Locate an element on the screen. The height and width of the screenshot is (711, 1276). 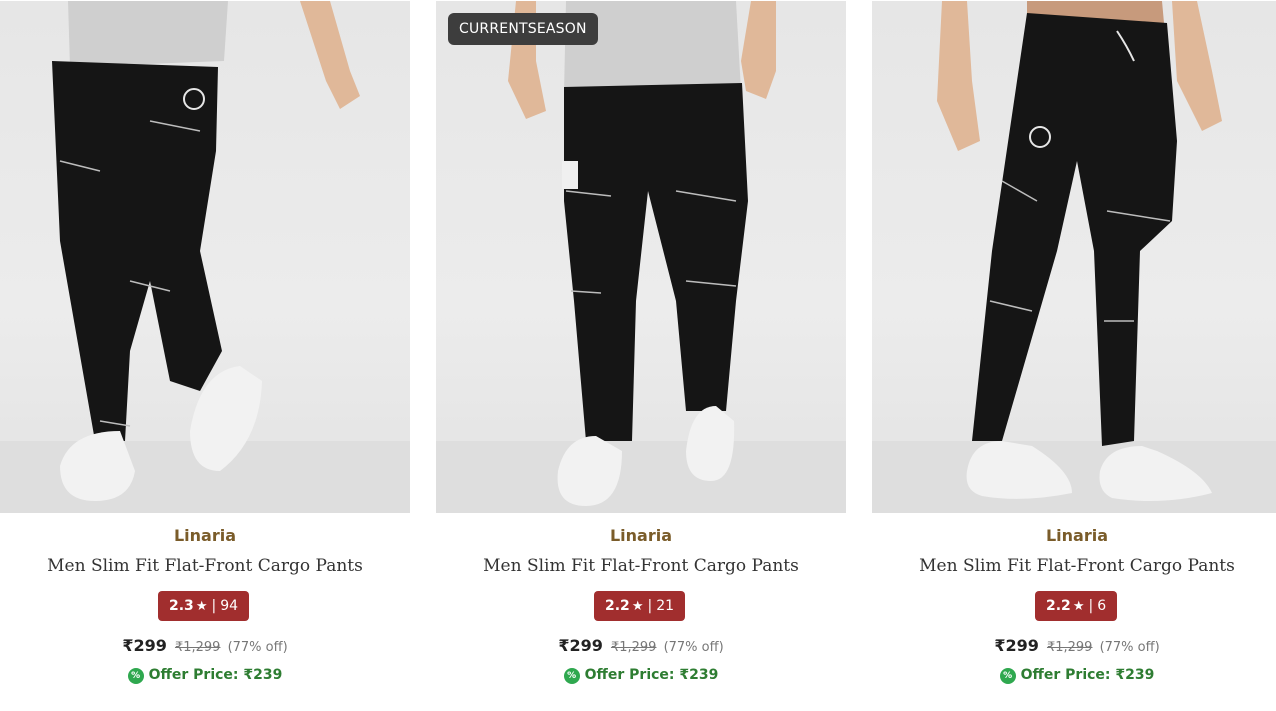
rating-badge: 2.3 ★ | 94 is located at coordinates (204, 606).